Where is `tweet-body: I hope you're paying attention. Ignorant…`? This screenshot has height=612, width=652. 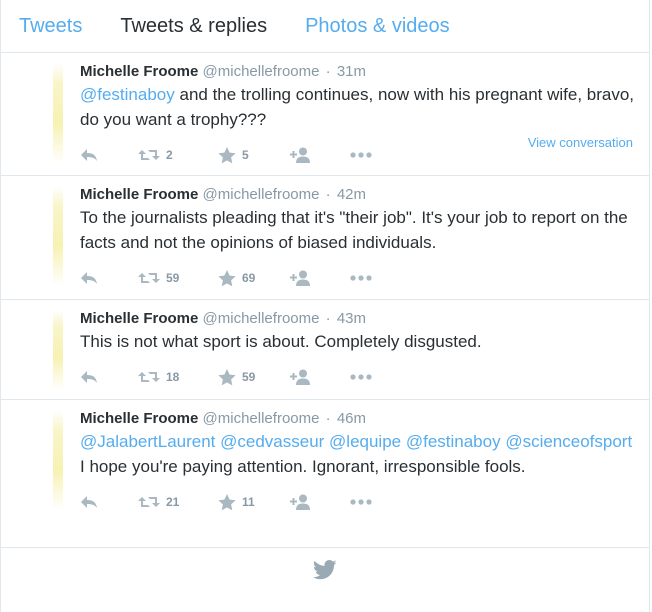 tweet-body: I hope you're paying attention. Ignorant… is located at coordinates (303, 466).